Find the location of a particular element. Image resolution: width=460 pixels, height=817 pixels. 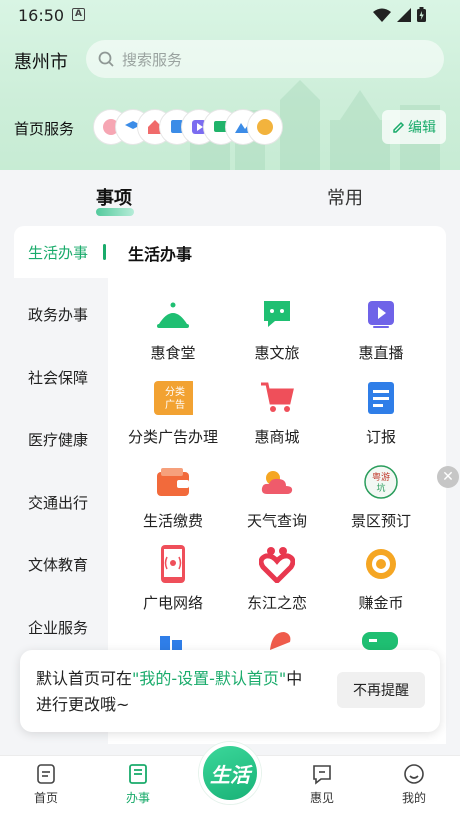

home-services-label: 首页服务 is located at coordinates (44, 129).